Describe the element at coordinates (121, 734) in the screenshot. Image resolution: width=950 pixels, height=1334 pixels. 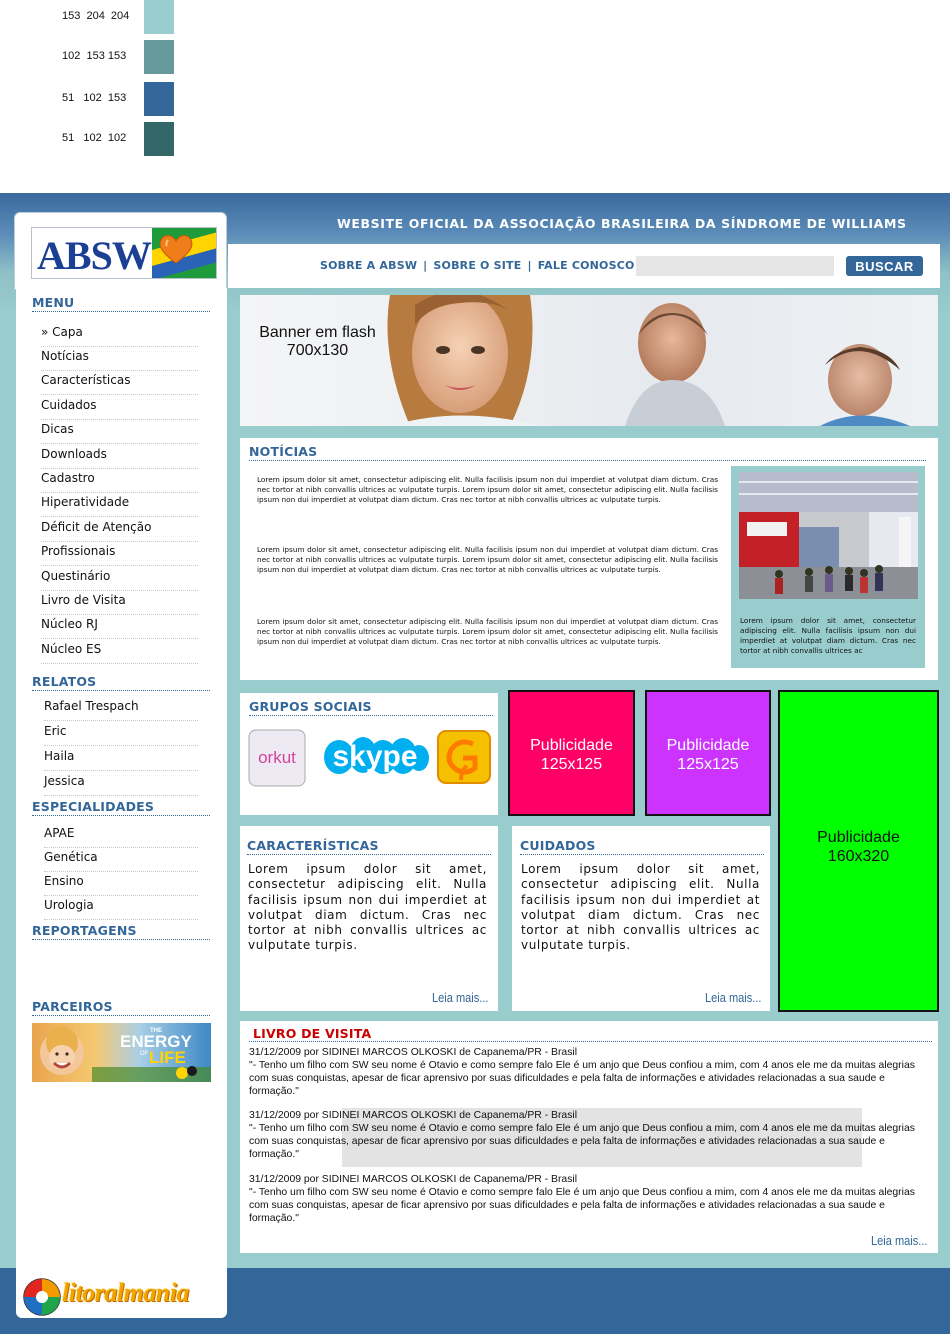
I see `relato-item: Eric` at that location.